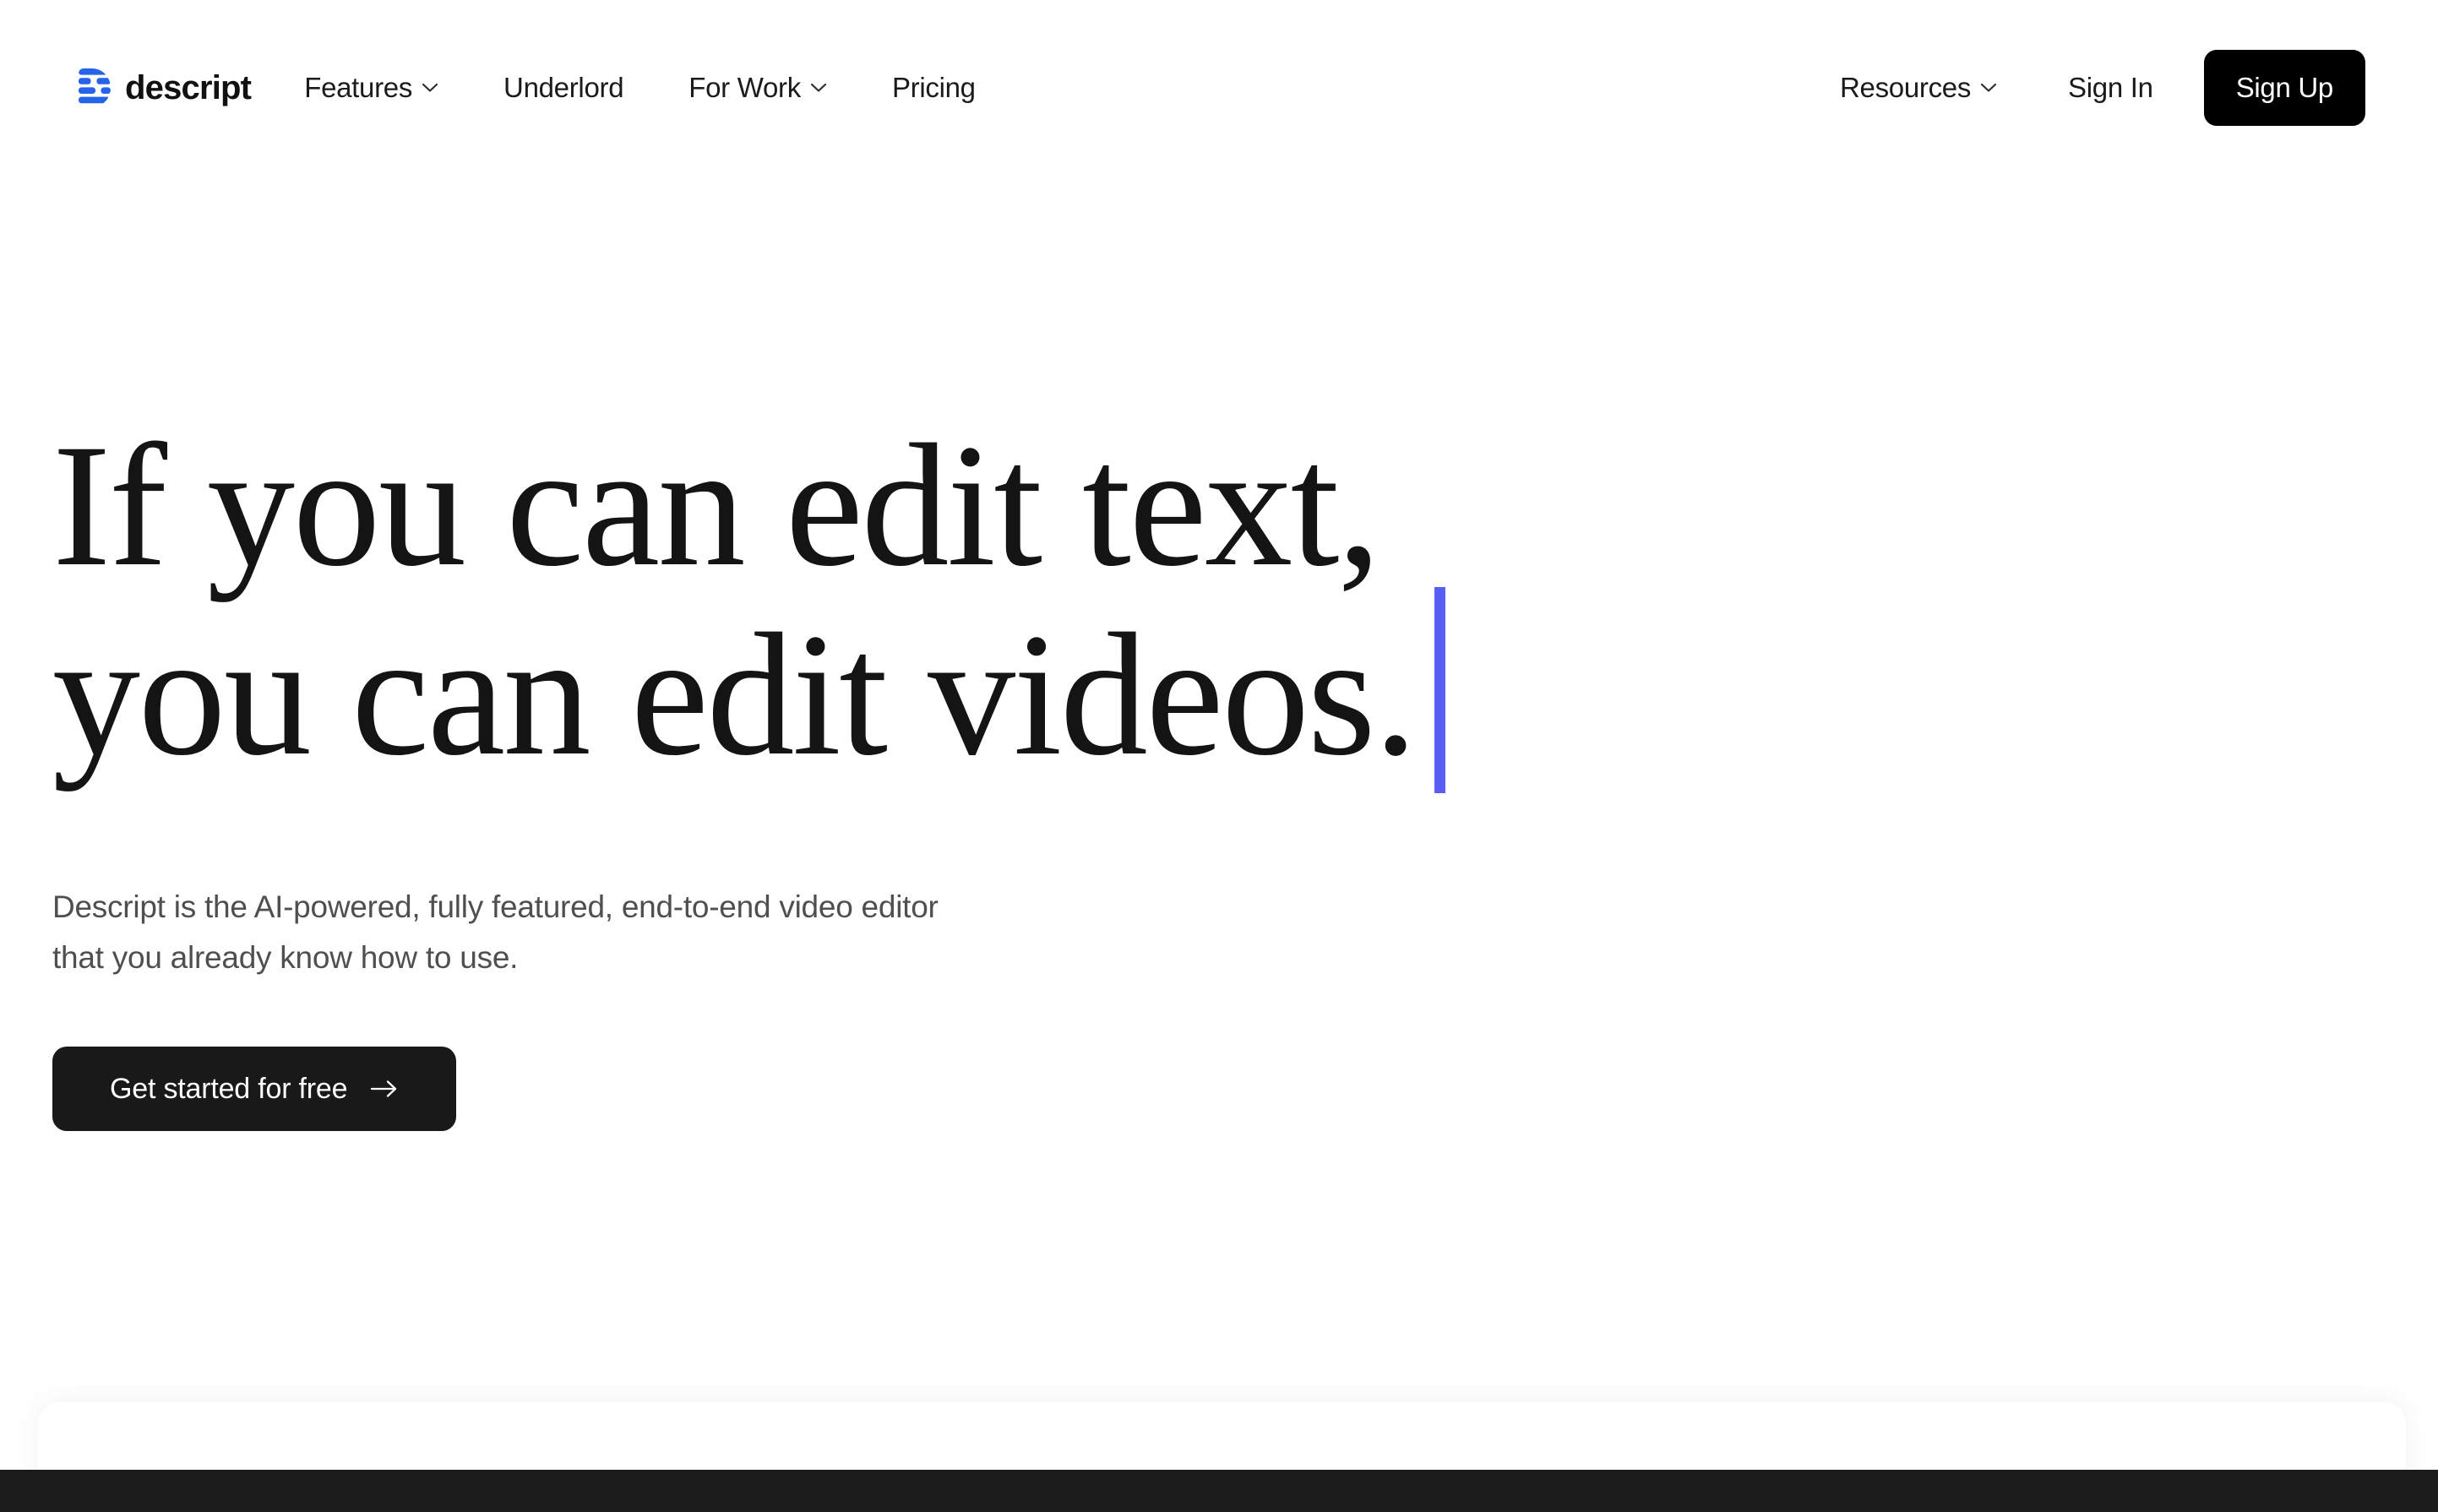 Image resolution: width=2438 pixels, height=1512 pixels. Describe the element at coordinates (640, 88) in the screenshot. I see `nav-list-left: Features Underlord For Work Pricing` at that location.